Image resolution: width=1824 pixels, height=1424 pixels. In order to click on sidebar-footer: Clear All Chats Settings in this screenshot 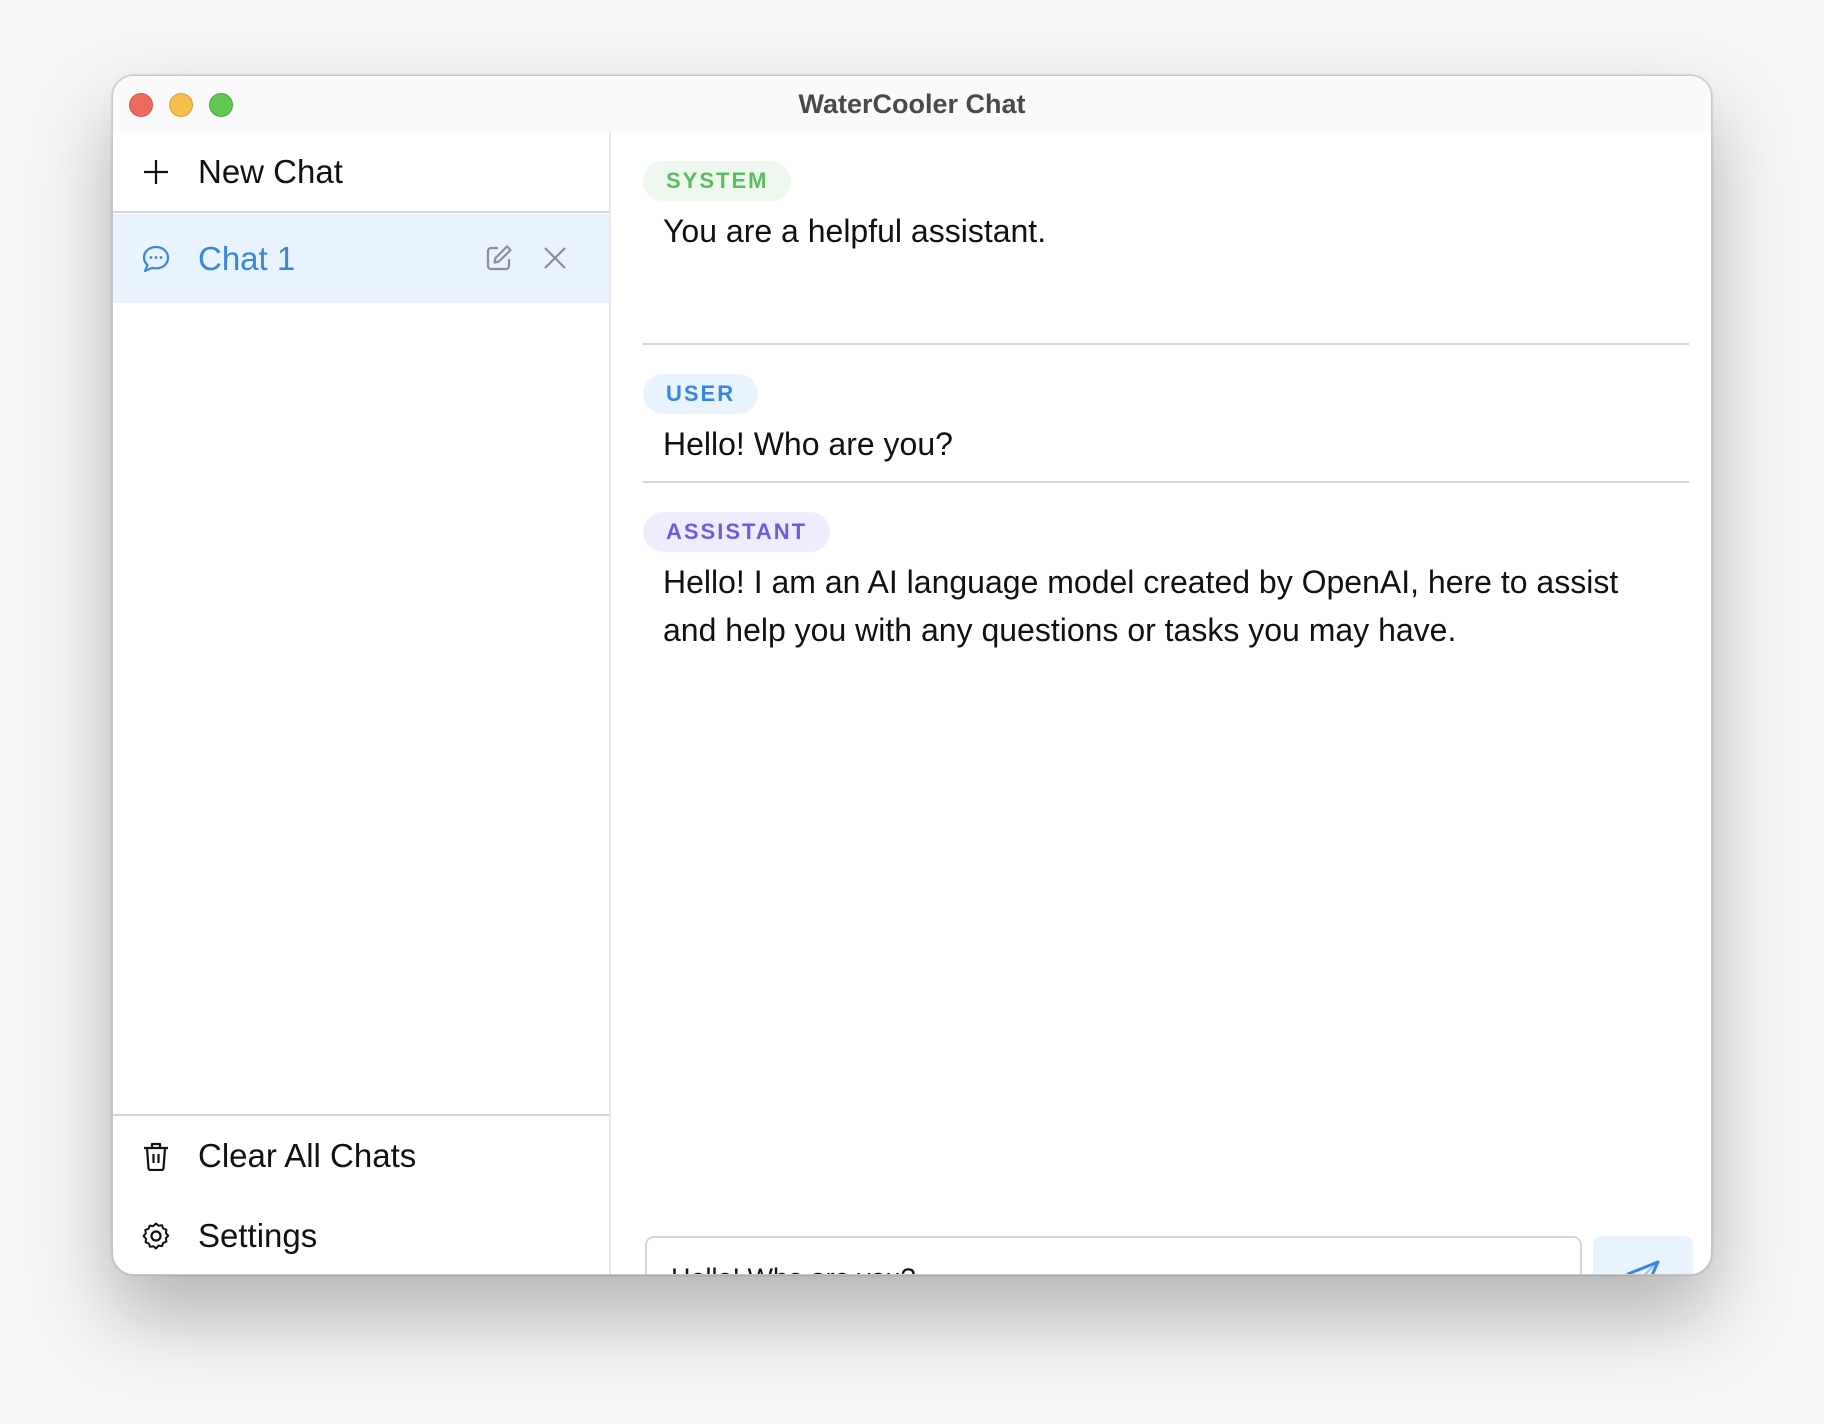, I will do `click(361, 1194)`.